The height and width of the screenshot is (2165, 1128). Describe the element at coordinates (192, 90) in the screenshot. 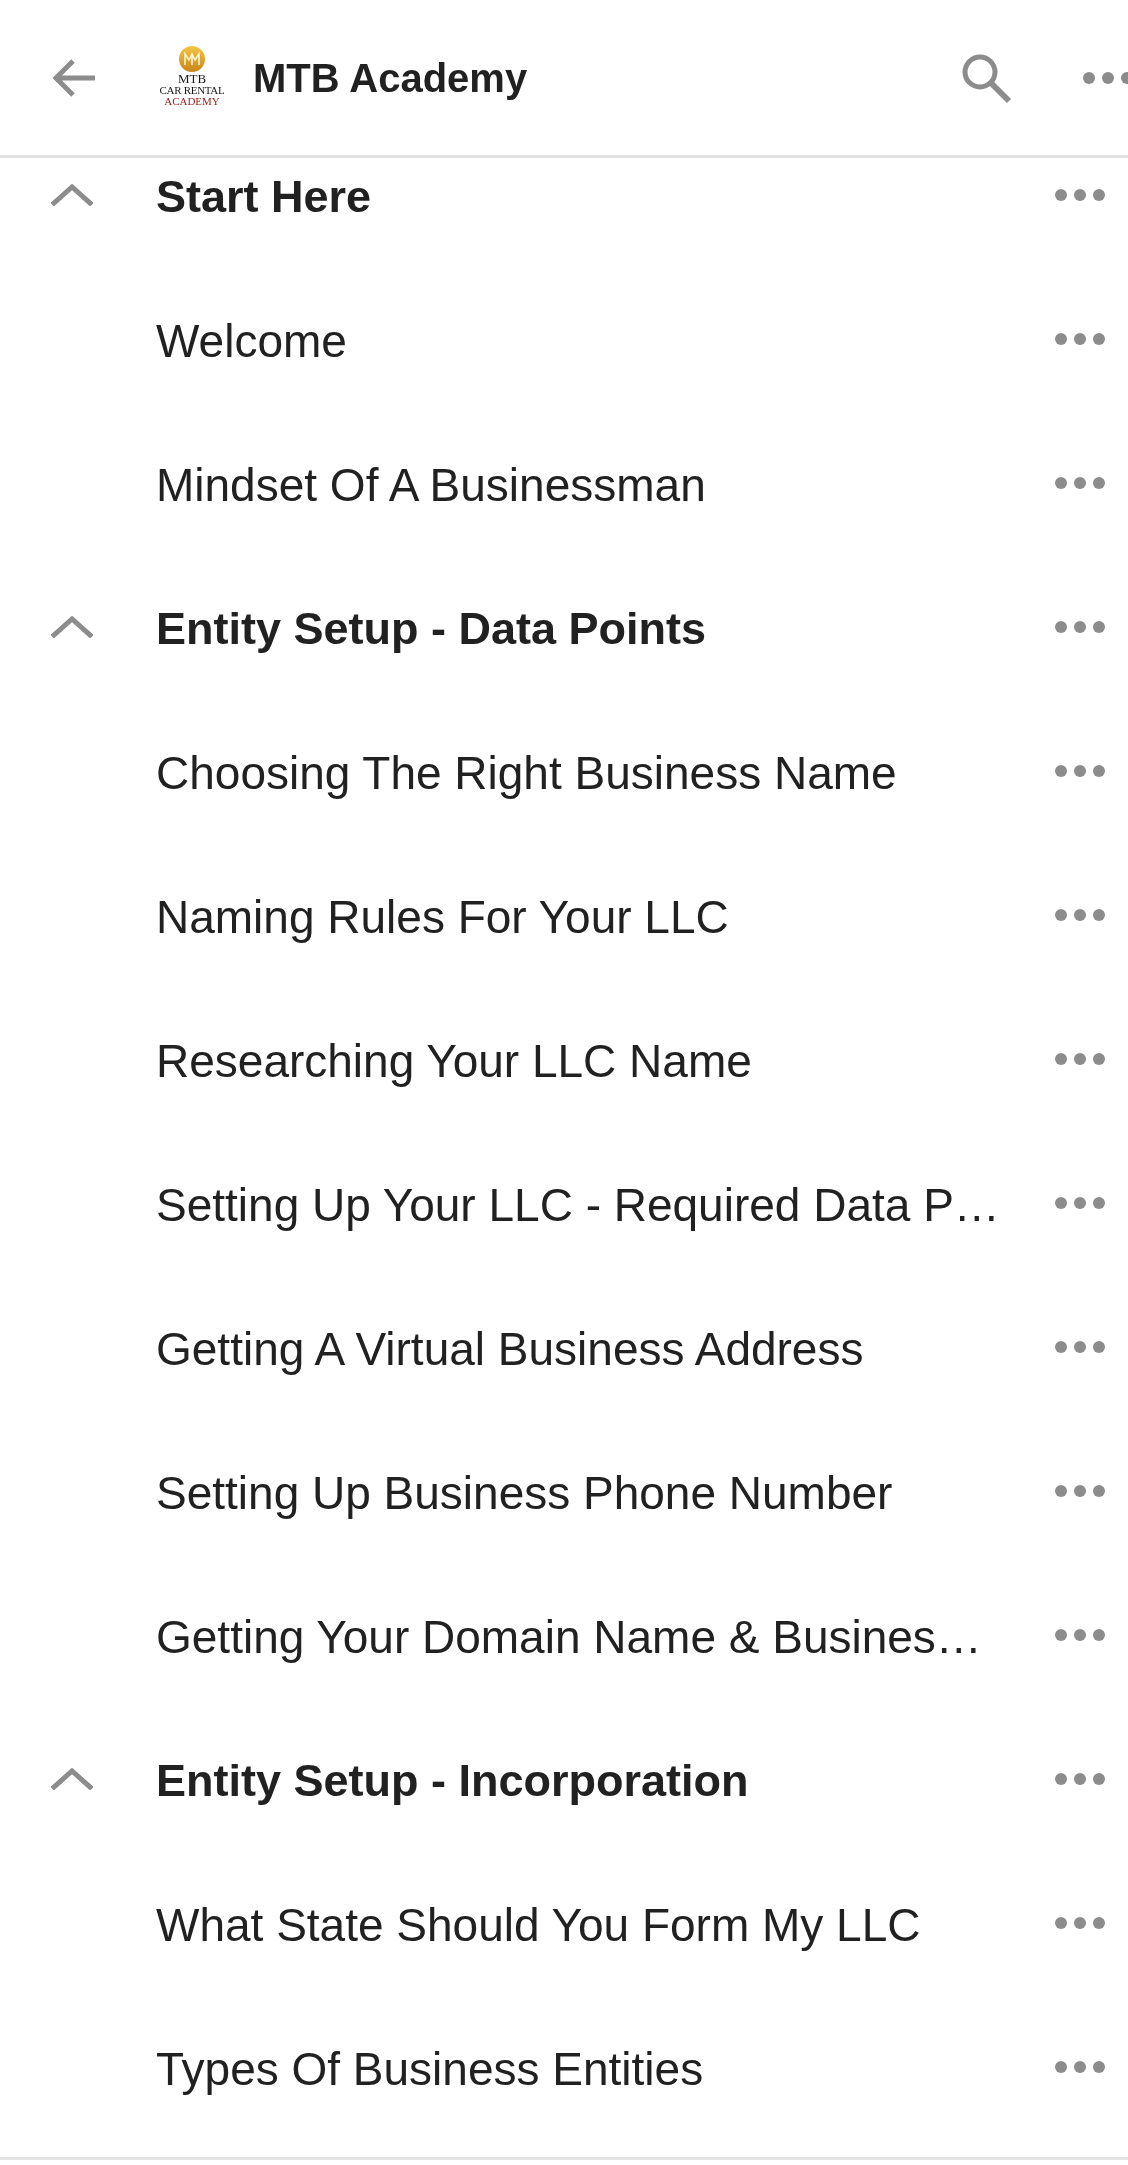

I see `logo-text: CAR RENTAL` at that location.